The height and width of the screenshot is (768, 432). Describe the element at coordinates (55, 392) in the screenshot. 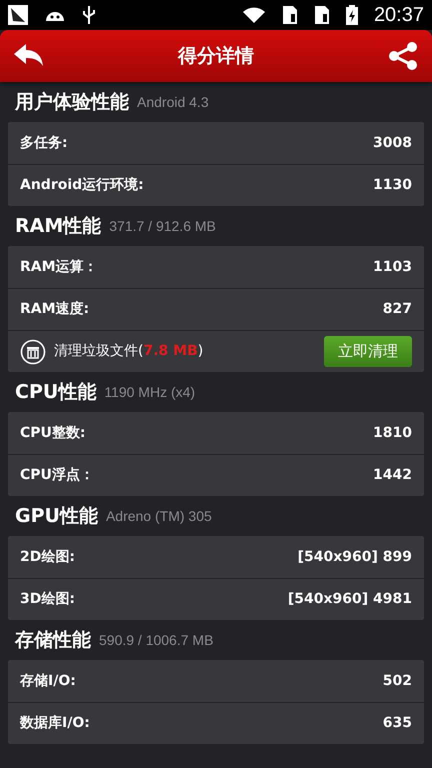

I see `section-title: CPU性能` at that location.